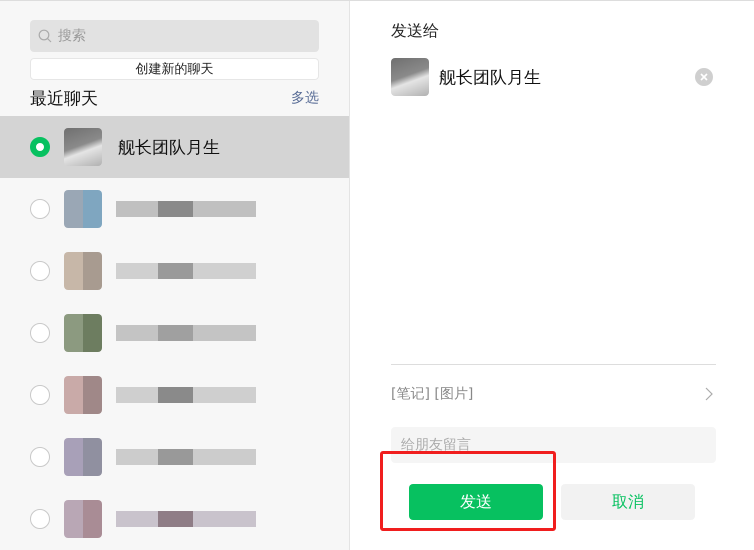 Image resolution: width=754 pixels, height=550 pixels. I want to click on search-icon, so click(45, 36).